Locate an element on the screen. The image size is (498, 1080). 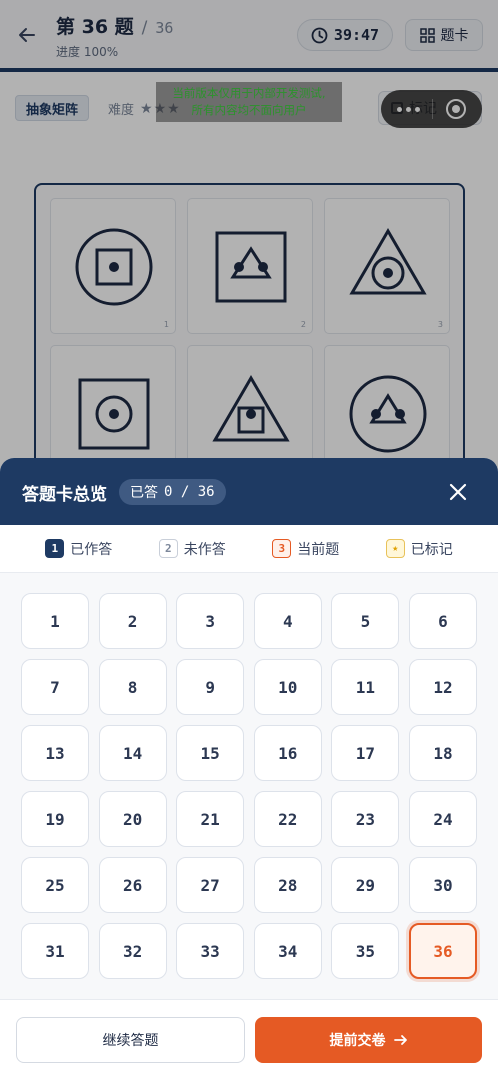
question-cell: 7 is located at coordinates (55, 687).